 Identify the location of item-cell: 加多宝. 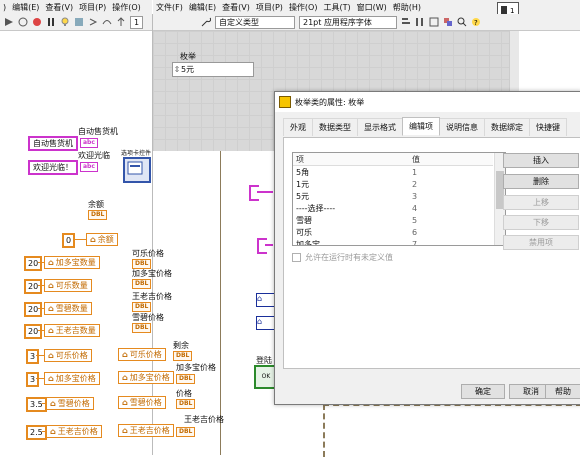
(351, 242).